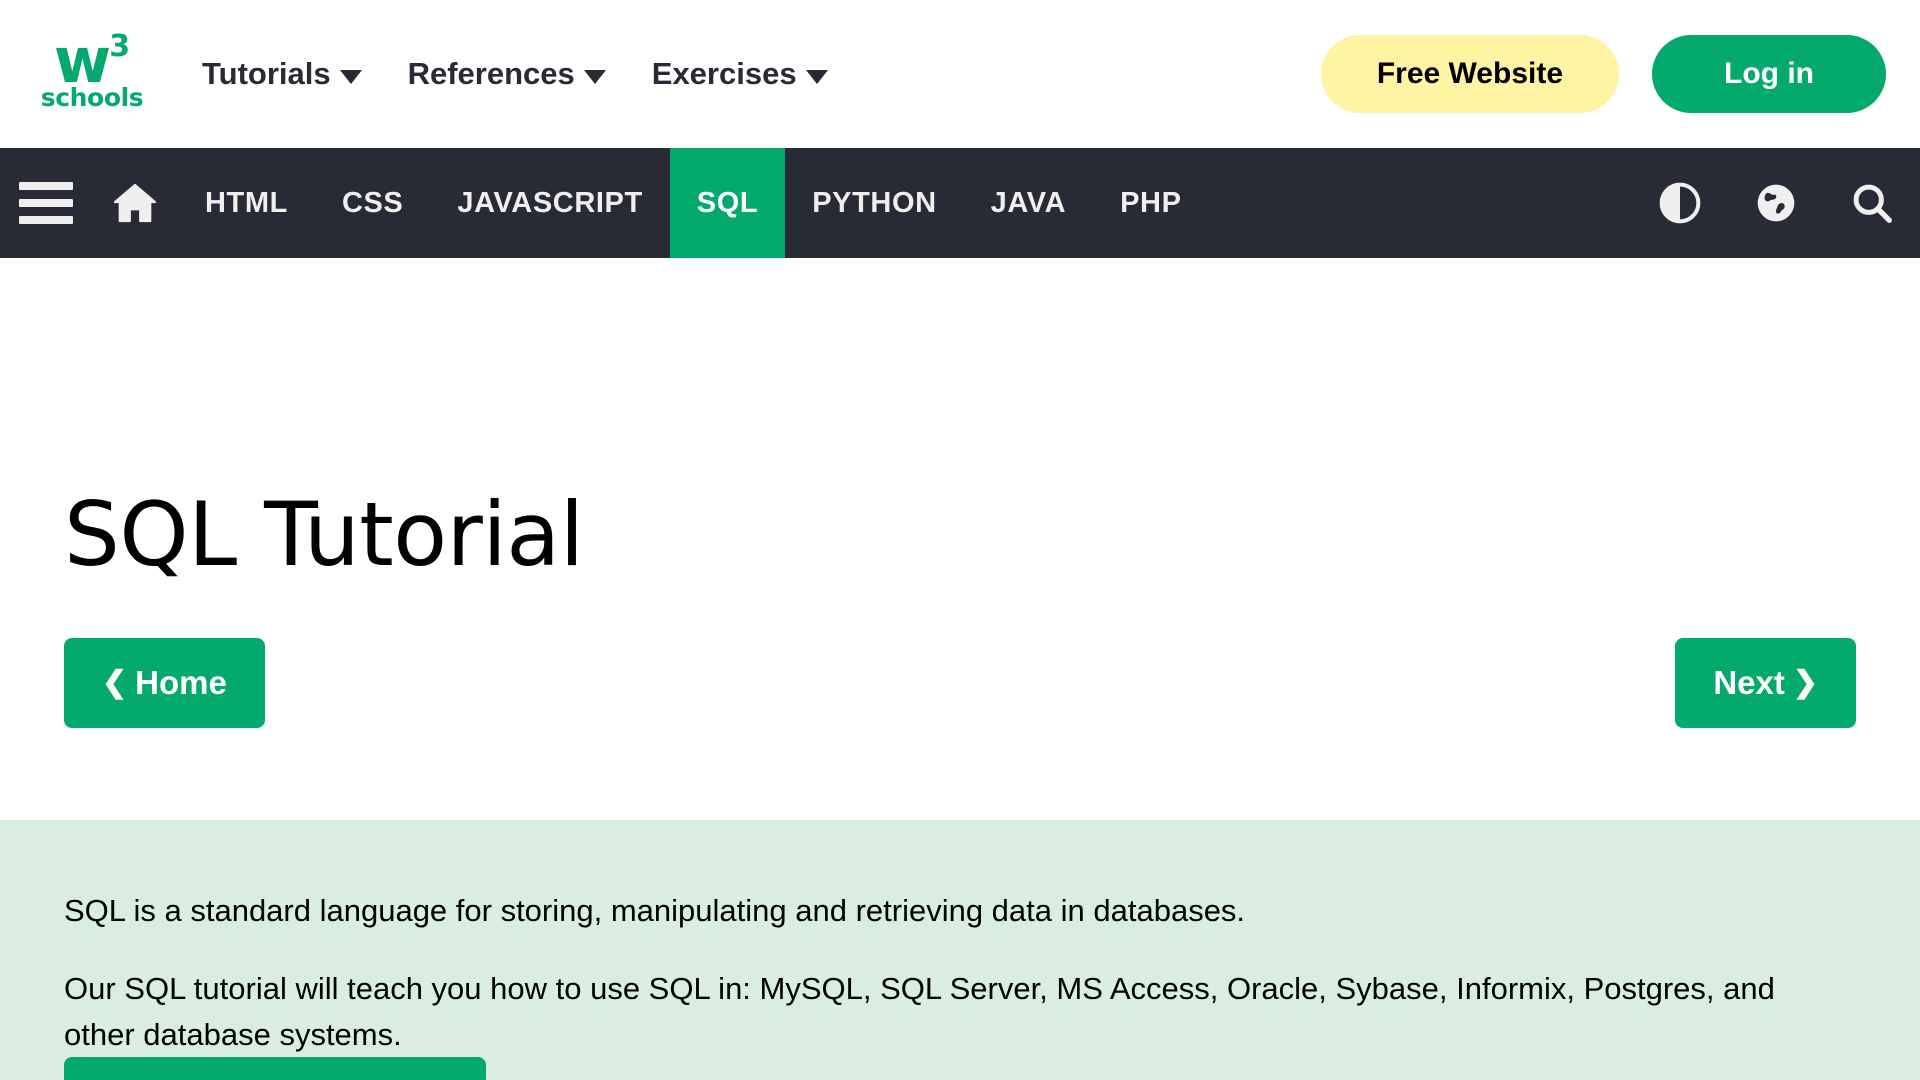  Describe the element at coordinates (1769, 74) in the screenshot. I see `login-button: Log in` at that location.